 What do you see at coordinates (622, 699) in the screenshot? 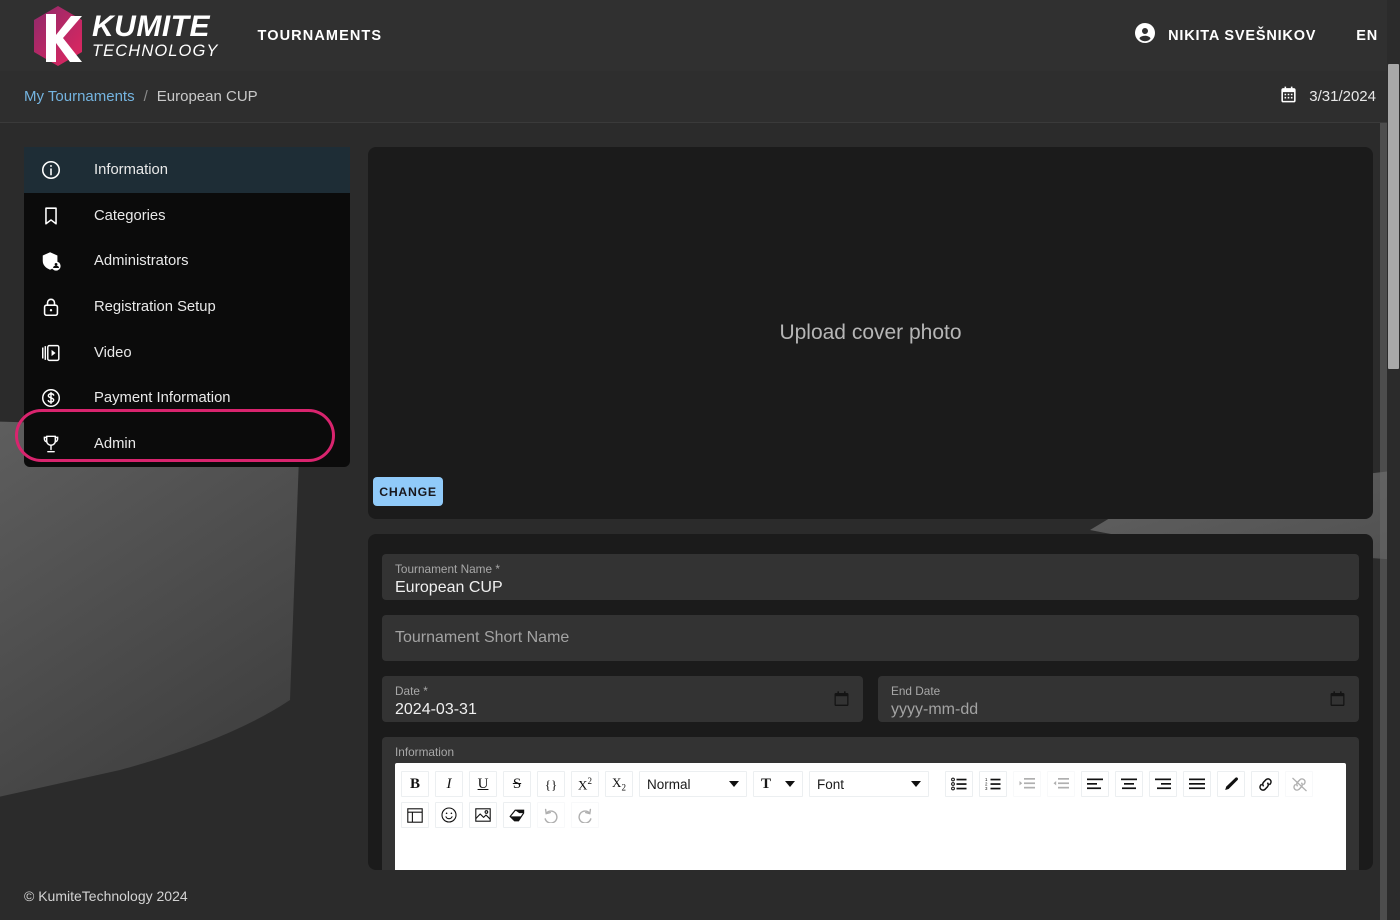
I see `start-date-field: Date * 2024-03-31` at bounding box center [622, 699].